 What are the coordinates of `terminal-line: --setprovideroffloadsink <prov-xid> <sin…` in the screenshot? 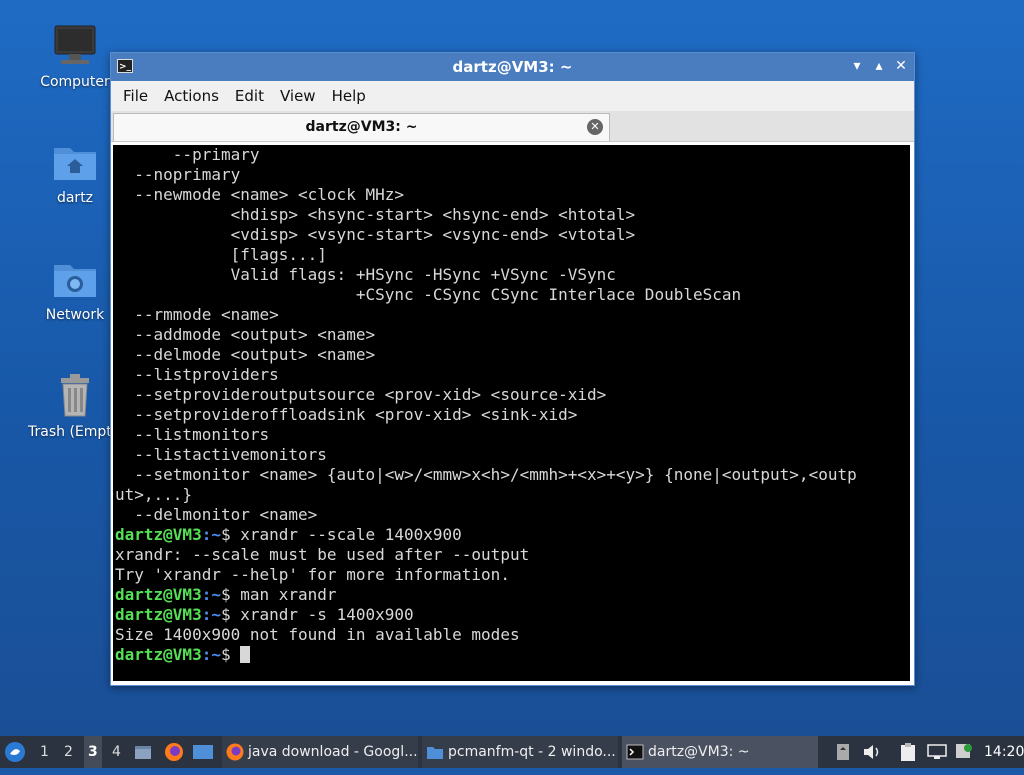 It's located at (346, 414).